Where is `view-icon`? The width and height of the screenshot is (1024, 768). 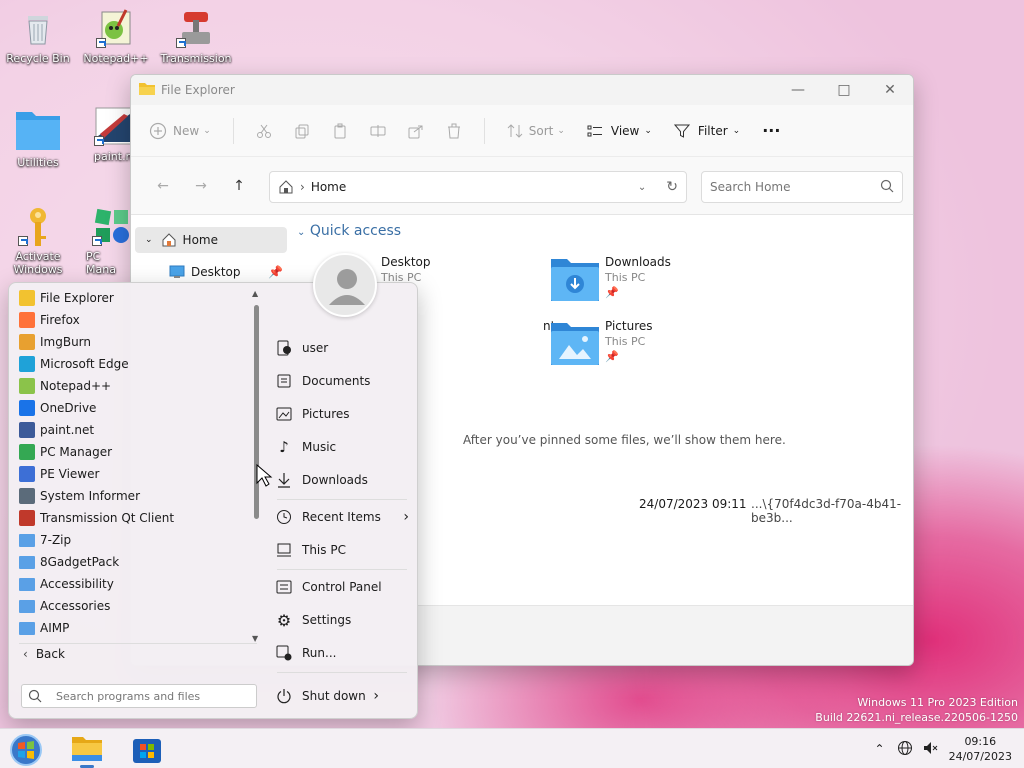
view-icon is located at coordinates (594, 130).